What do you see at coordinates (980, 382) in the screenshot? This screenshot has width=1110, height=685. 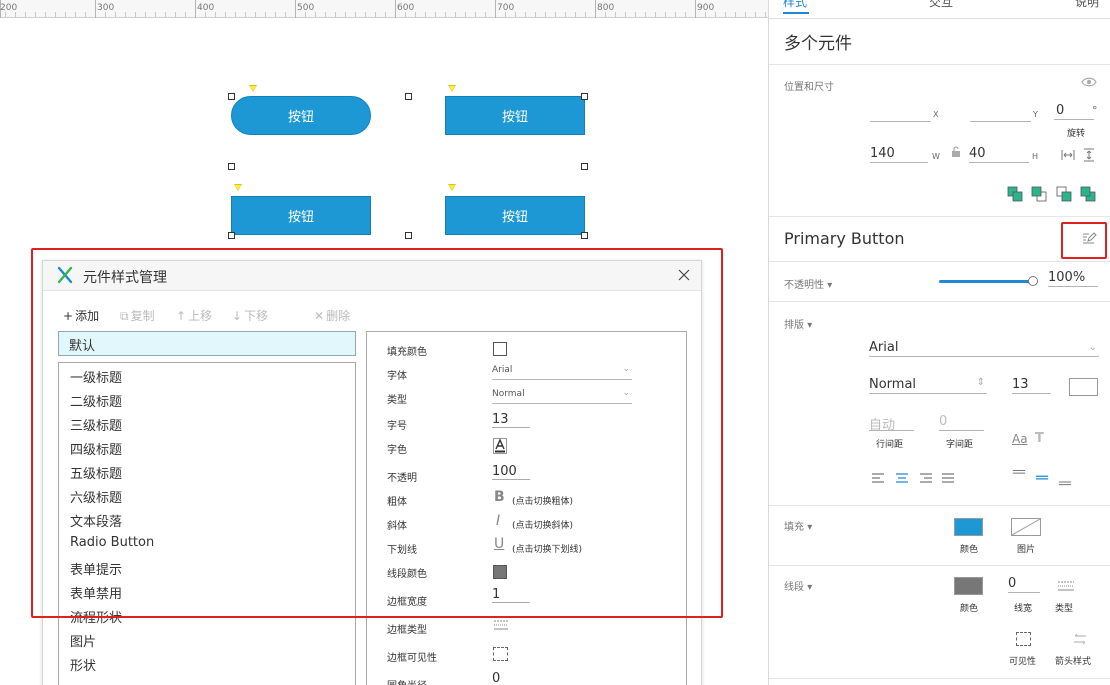 I see `chevron-updown-icon: ⇕` at bounding box center [980, 382].